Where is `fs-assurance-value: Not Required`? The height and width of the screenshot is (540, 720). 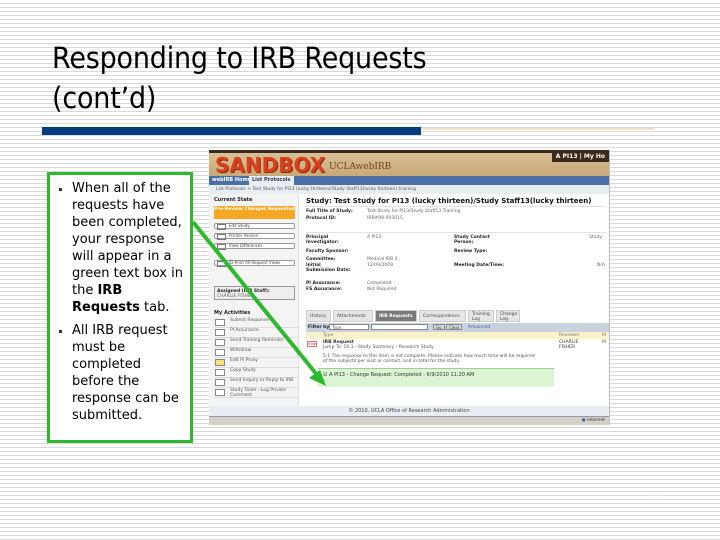
fs-assurance-value: Not Required is located at coordinates (382, 289).